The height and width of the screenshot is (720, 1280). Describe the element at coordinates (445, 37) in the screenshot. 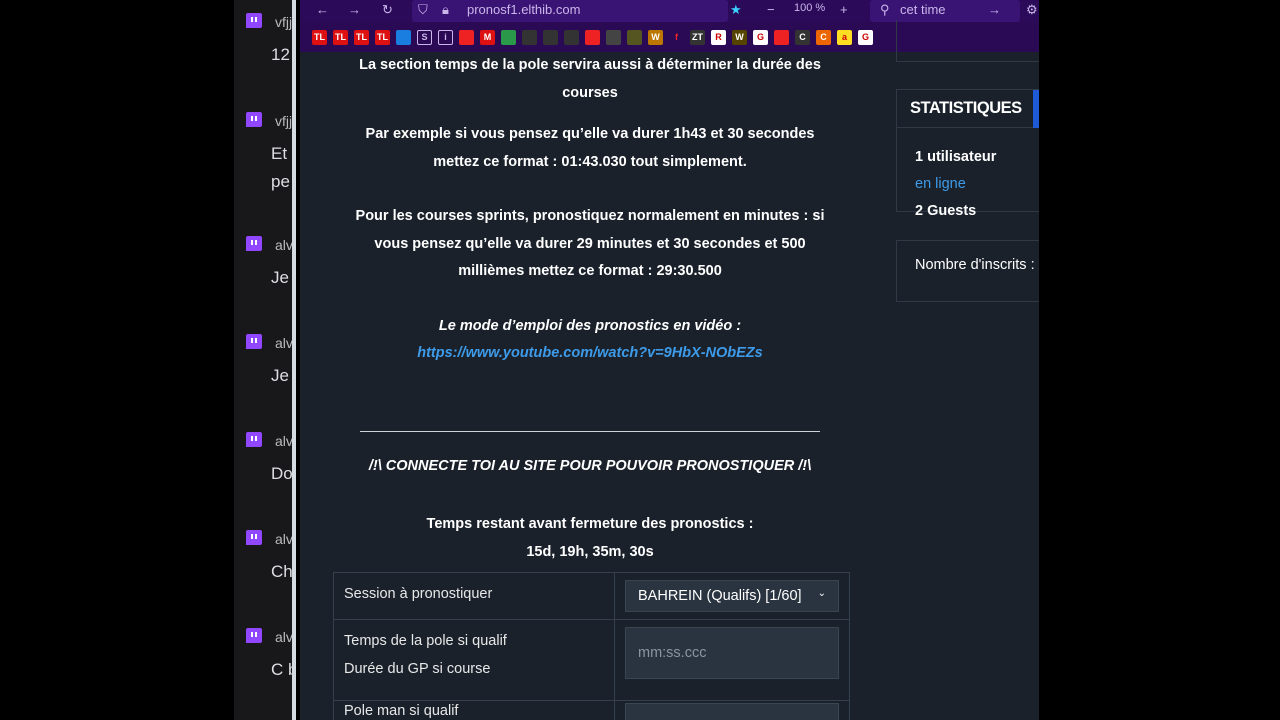

I see `bookmark-icon: i` at that location.